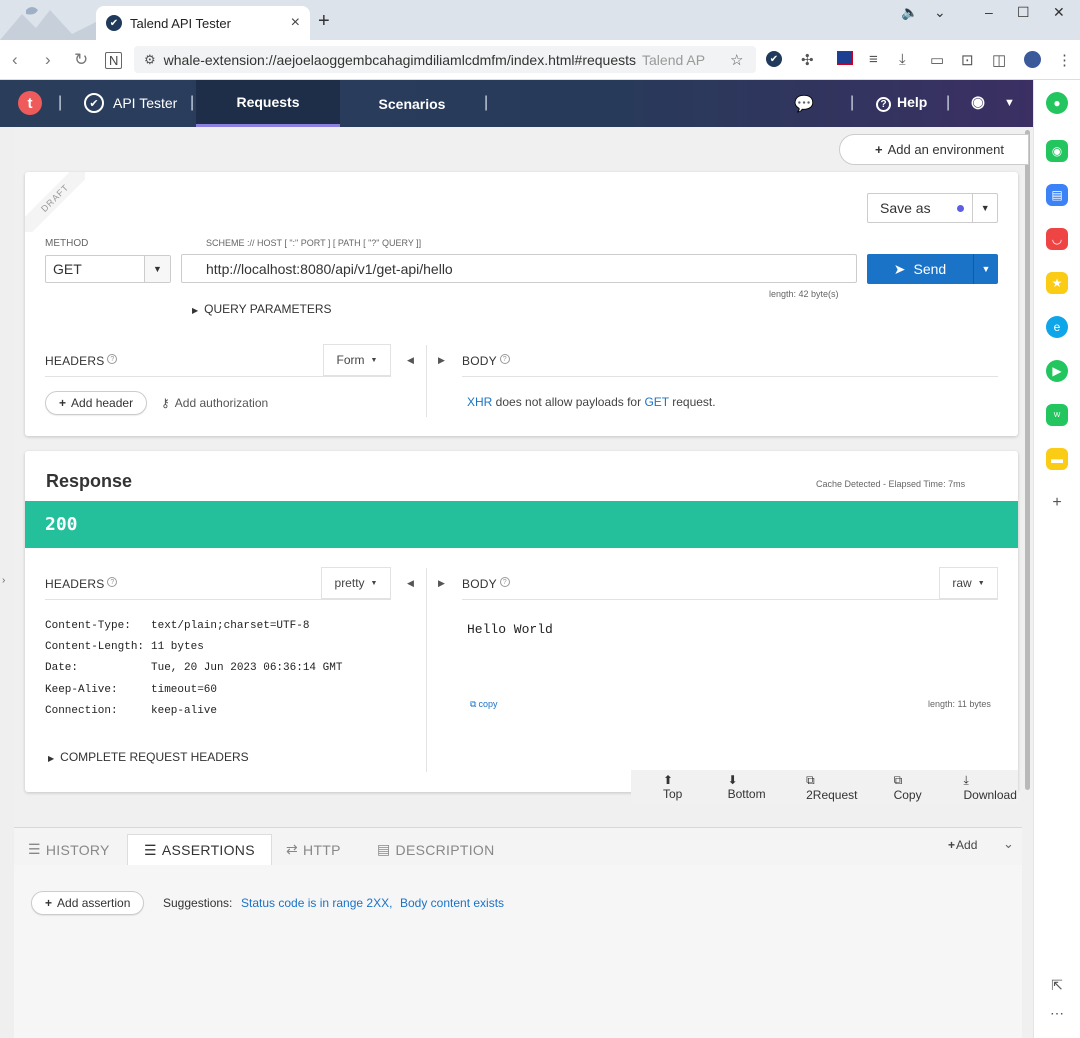 The width and height of the screenshot is (1080, 1038). Describe the element at coordinates (909, 12) in the screenshot. I see `speaker-icon: 🔈` at that location.